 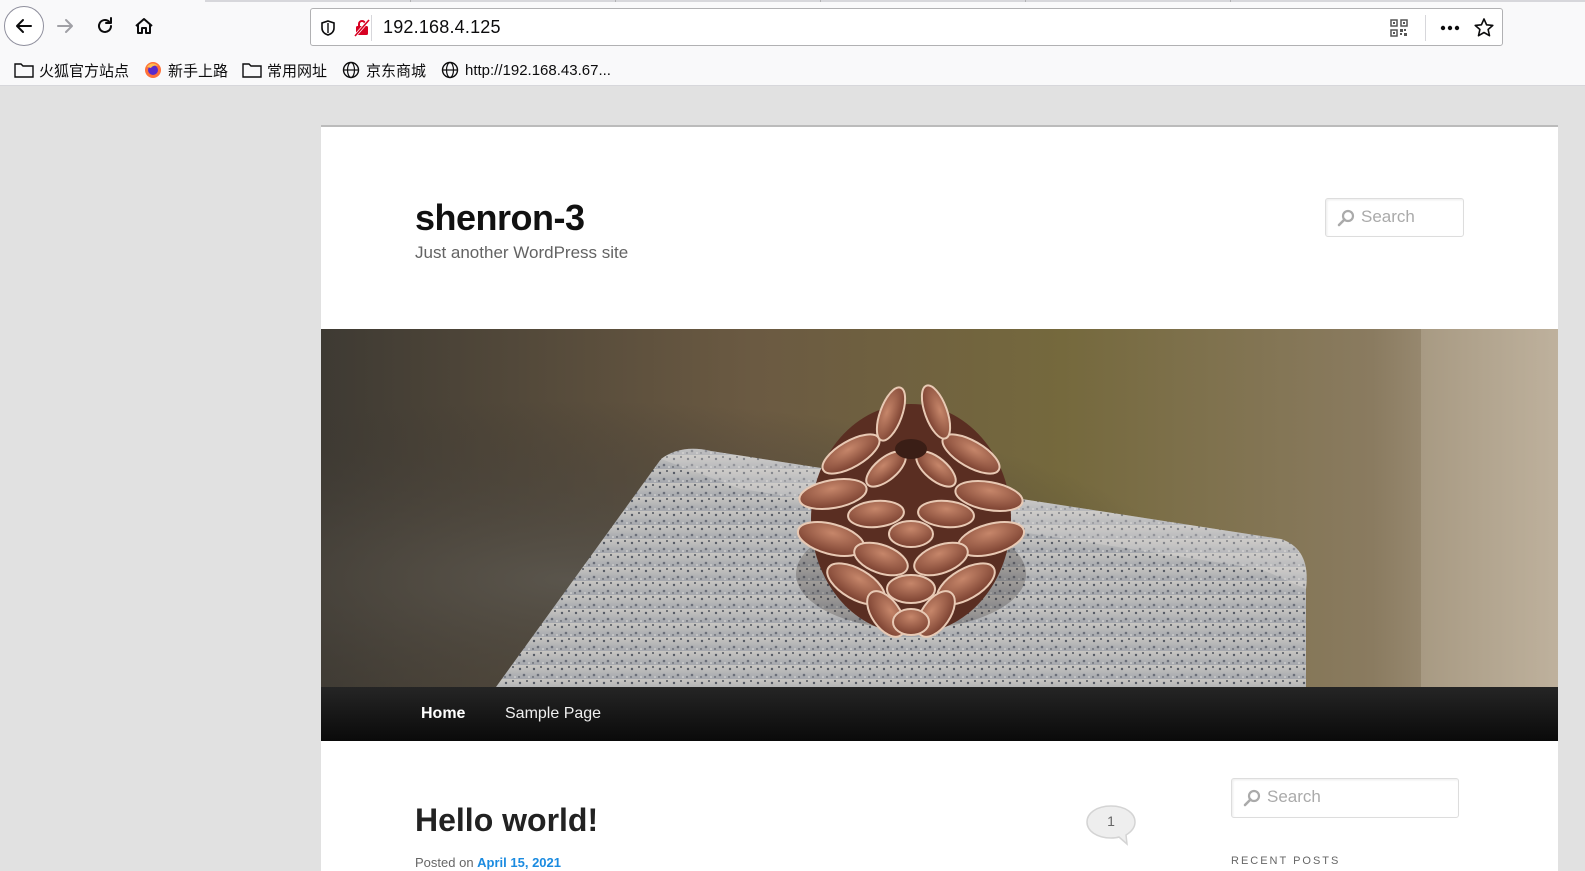 I want to click on sidebar-search-input: Search, so click(x=1345, y=798).